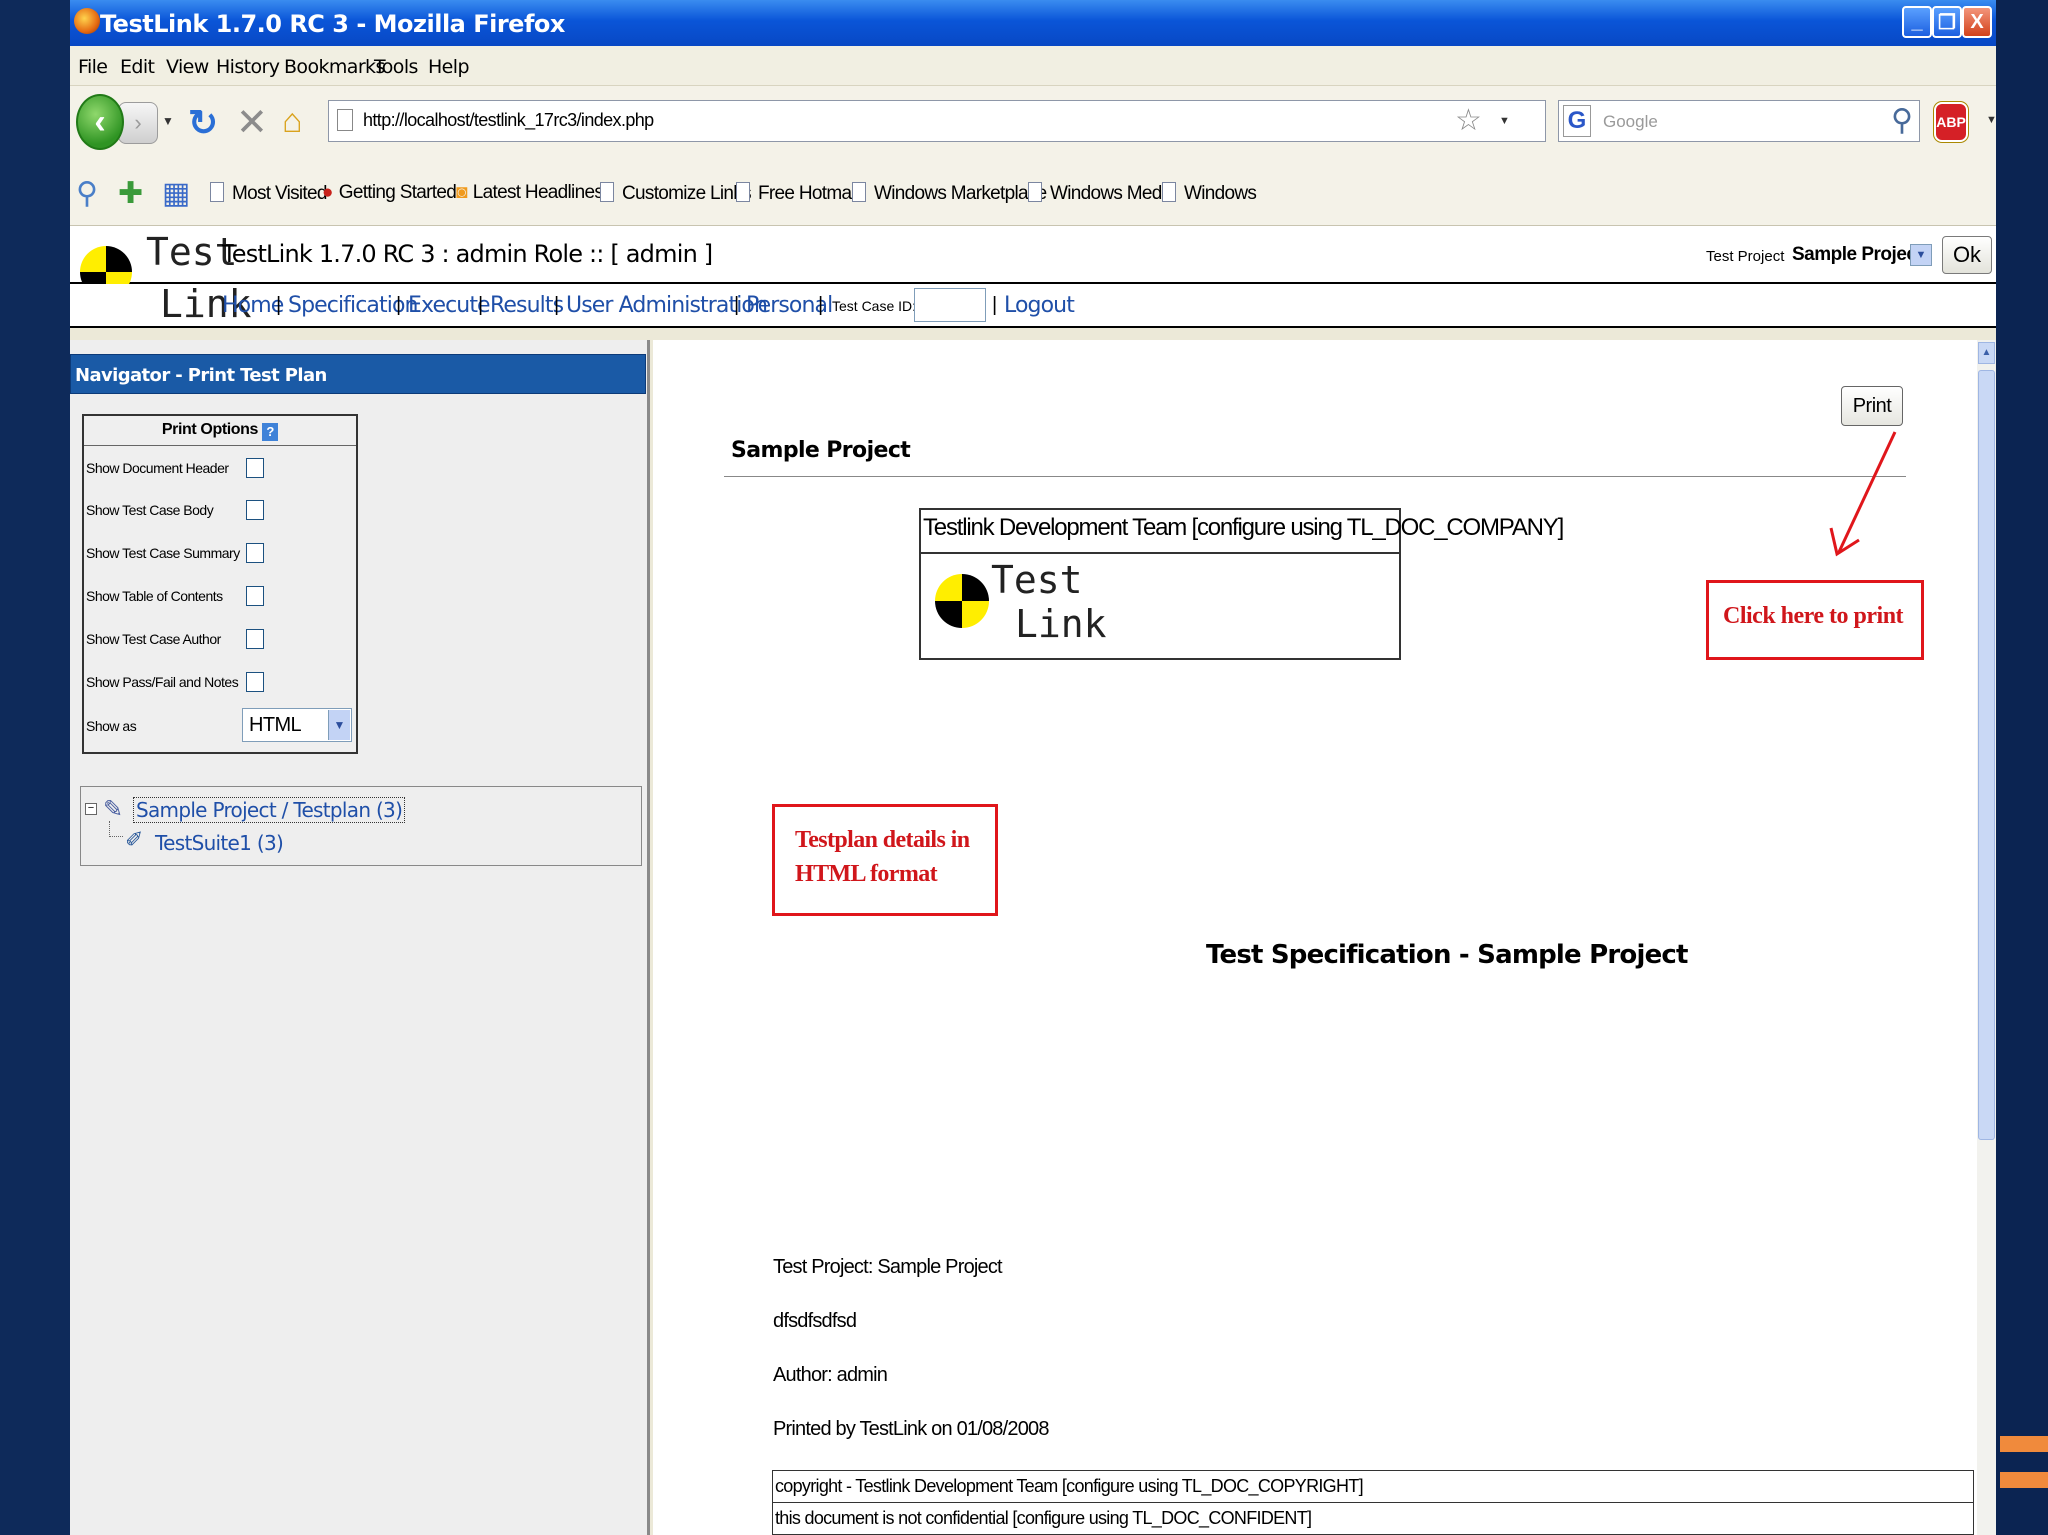  Describe the element at coordinates (292, 121) in the screenshot. I see `home-icon: ⌂` at that location.